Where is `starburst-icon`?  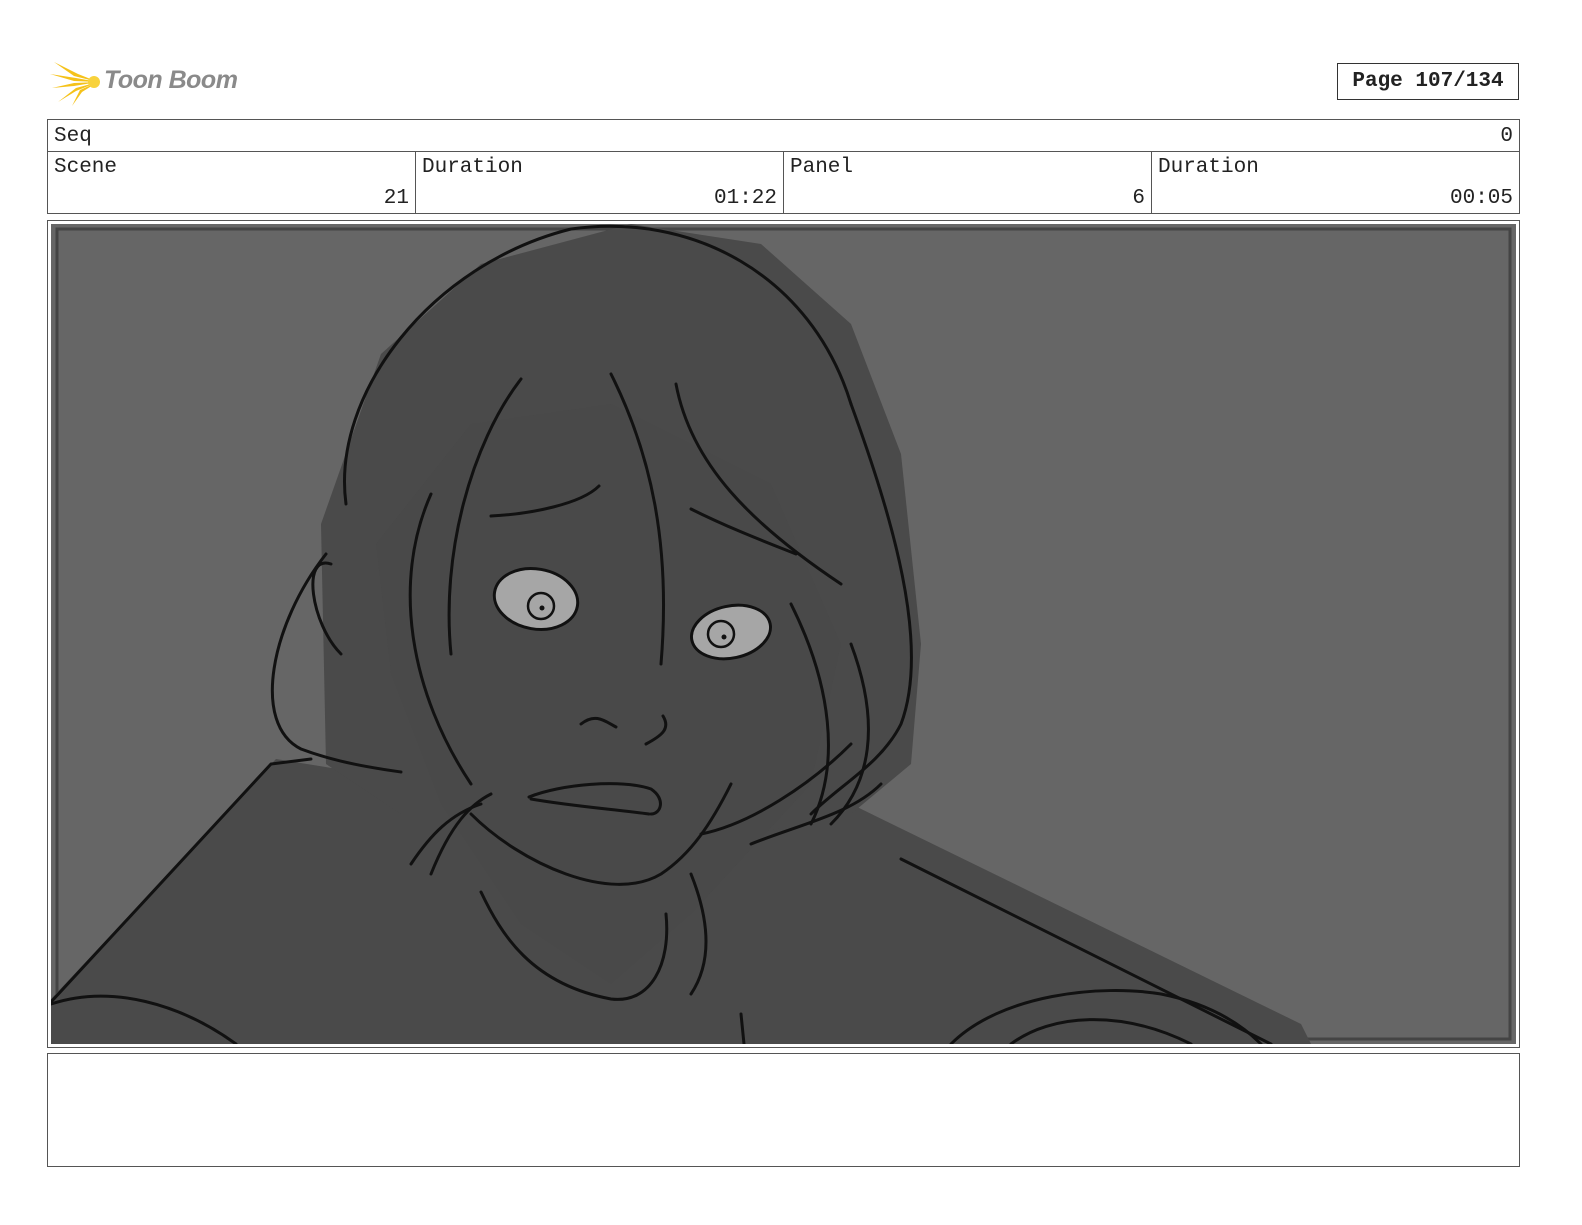
starburst-icon is located at coordinates (75, 84).